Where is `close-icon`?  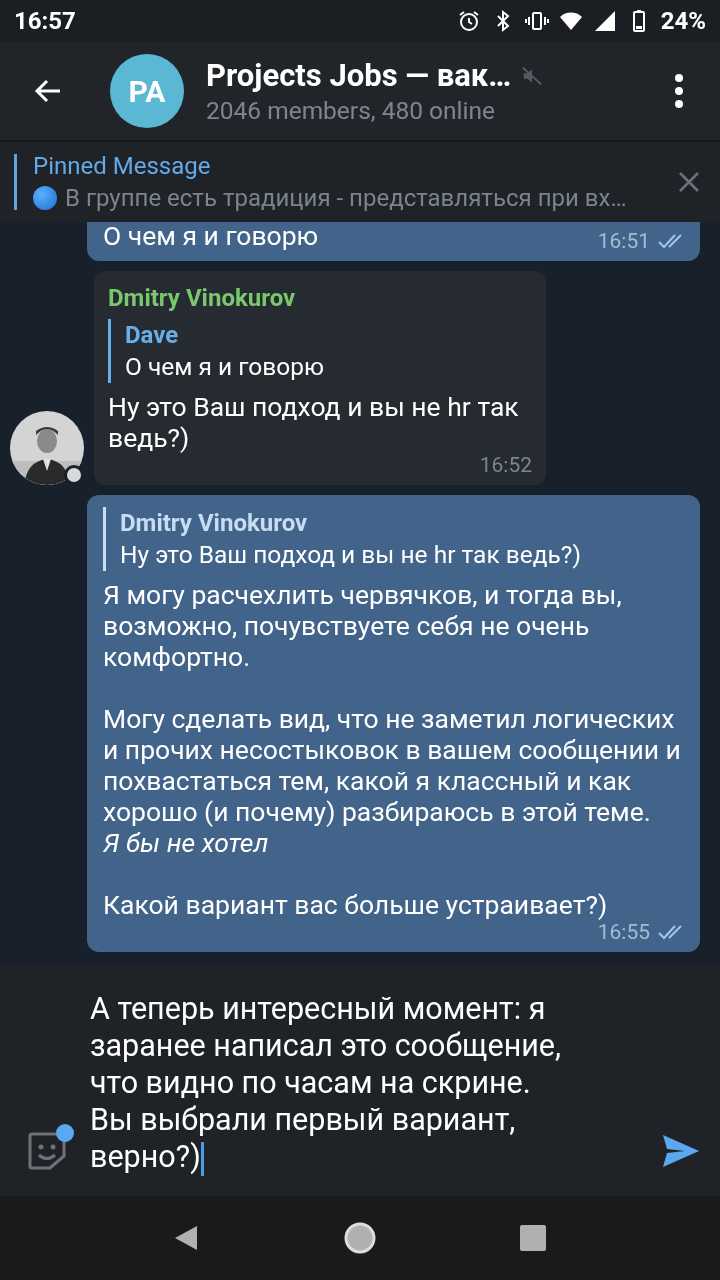 close-icon is located at coordinates (689, 182).